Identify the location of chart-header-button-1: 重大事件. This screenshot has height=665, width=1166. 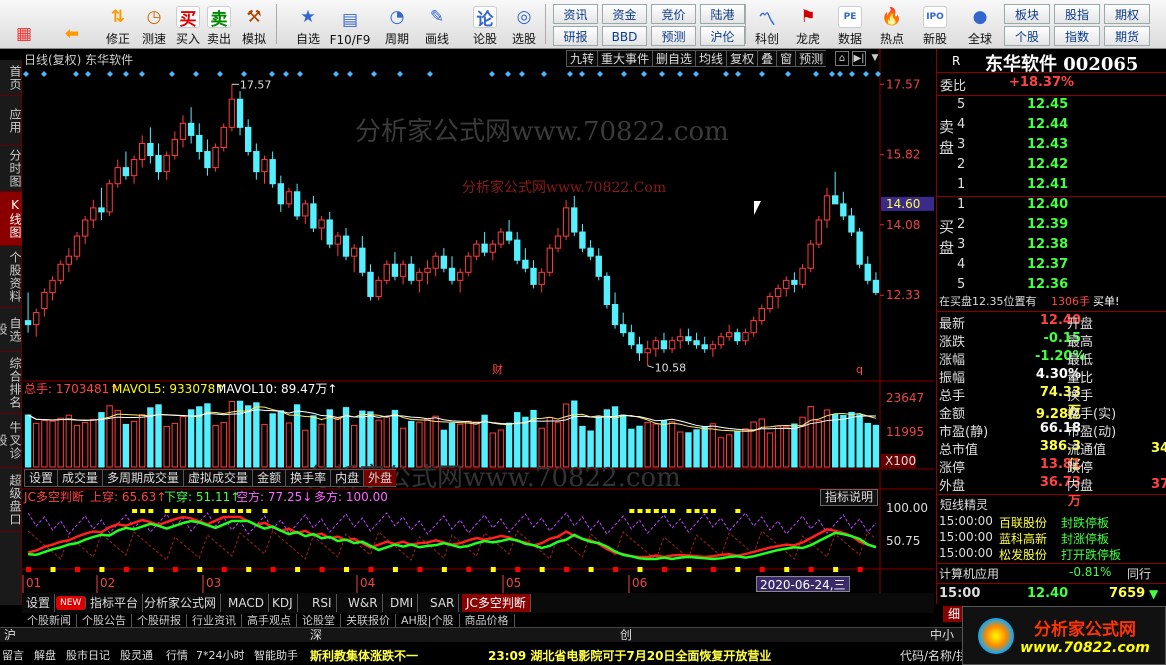
(625, 58).